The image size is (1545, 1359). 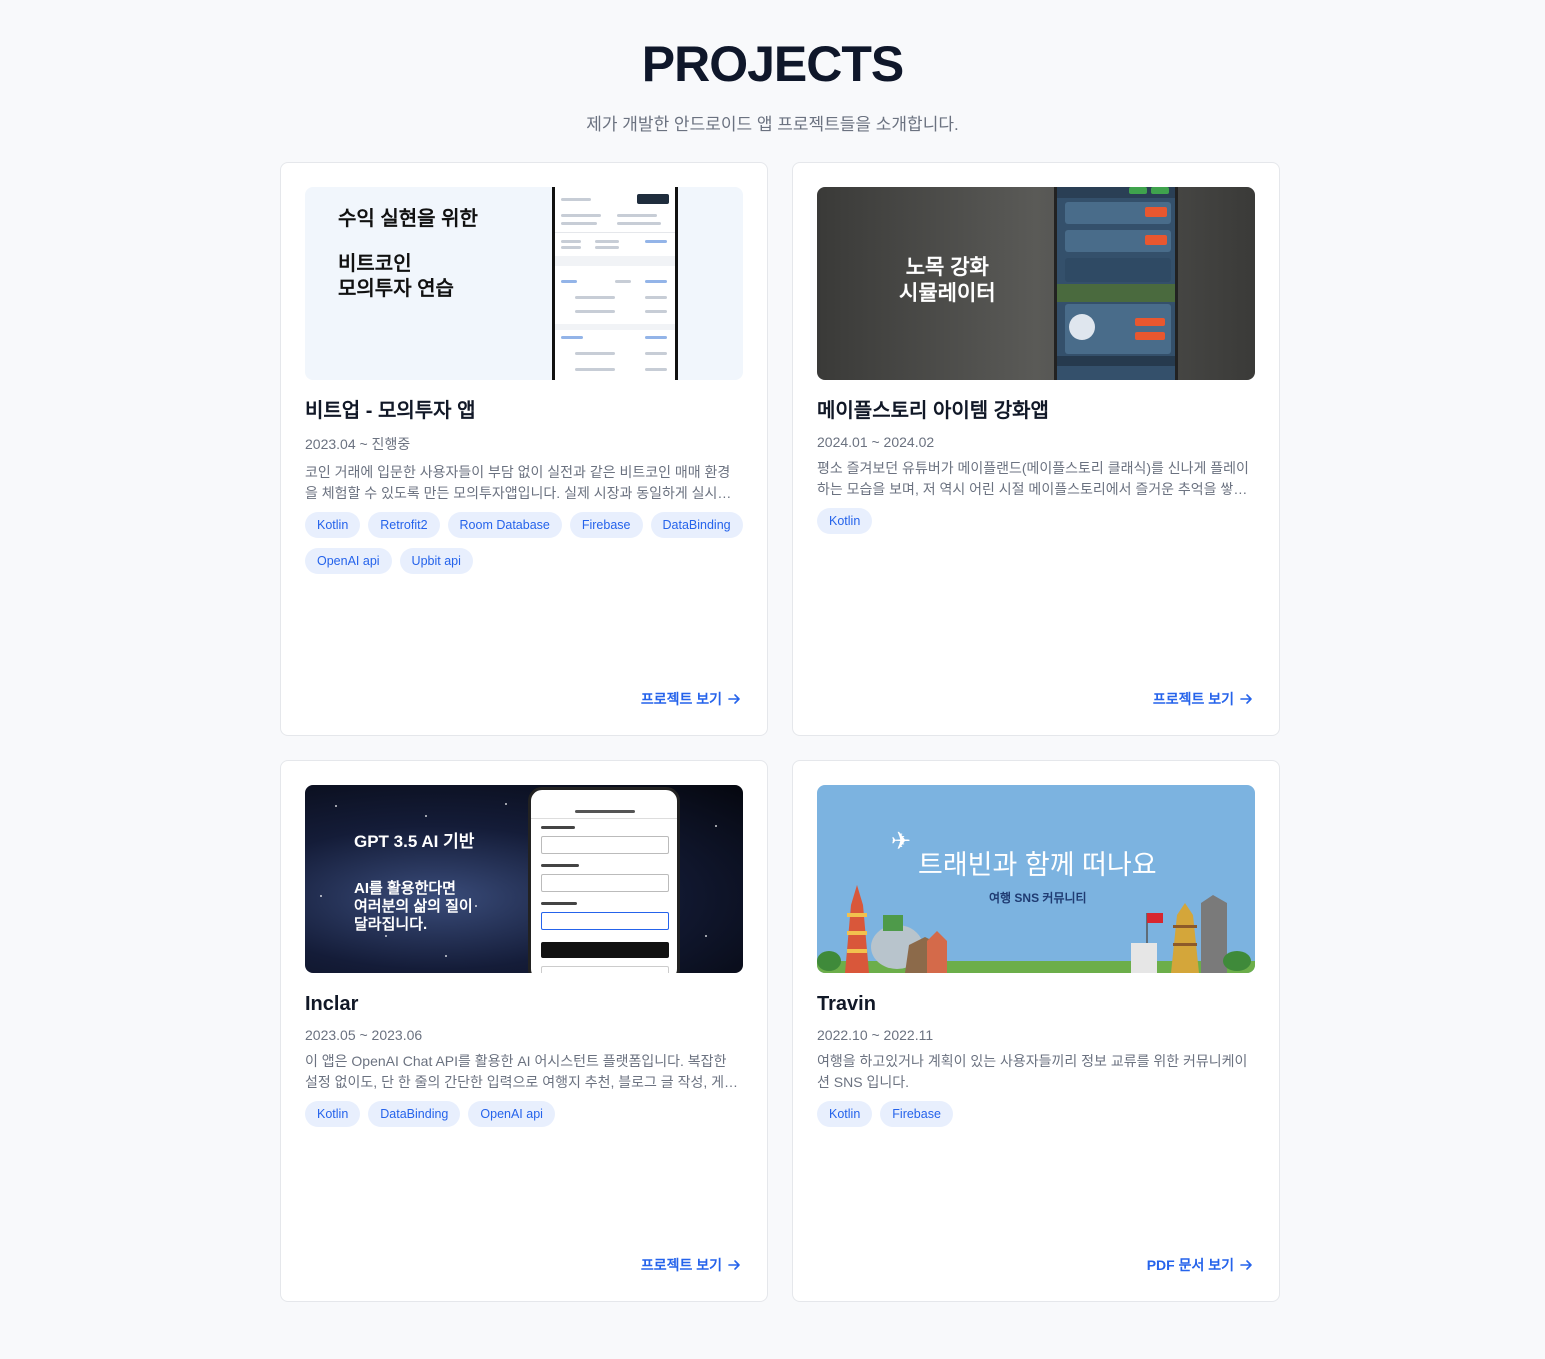 What do you see at coordinates (408, 219) in the screenshot?
I see `thumbnail-text: 수익 실현을 위한` at bounding box center [408, 219].